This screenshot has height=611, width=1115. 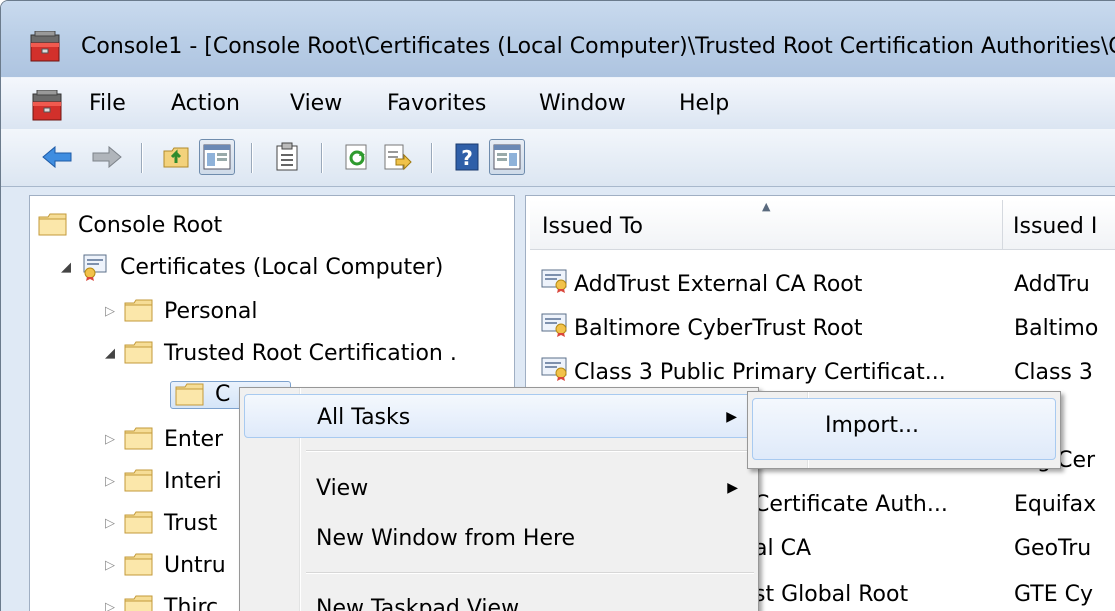 What do you see at coordinates (97, 267) in the screenshot?
I see `certificate-snapin-icon` at bounding box center [97, 267].